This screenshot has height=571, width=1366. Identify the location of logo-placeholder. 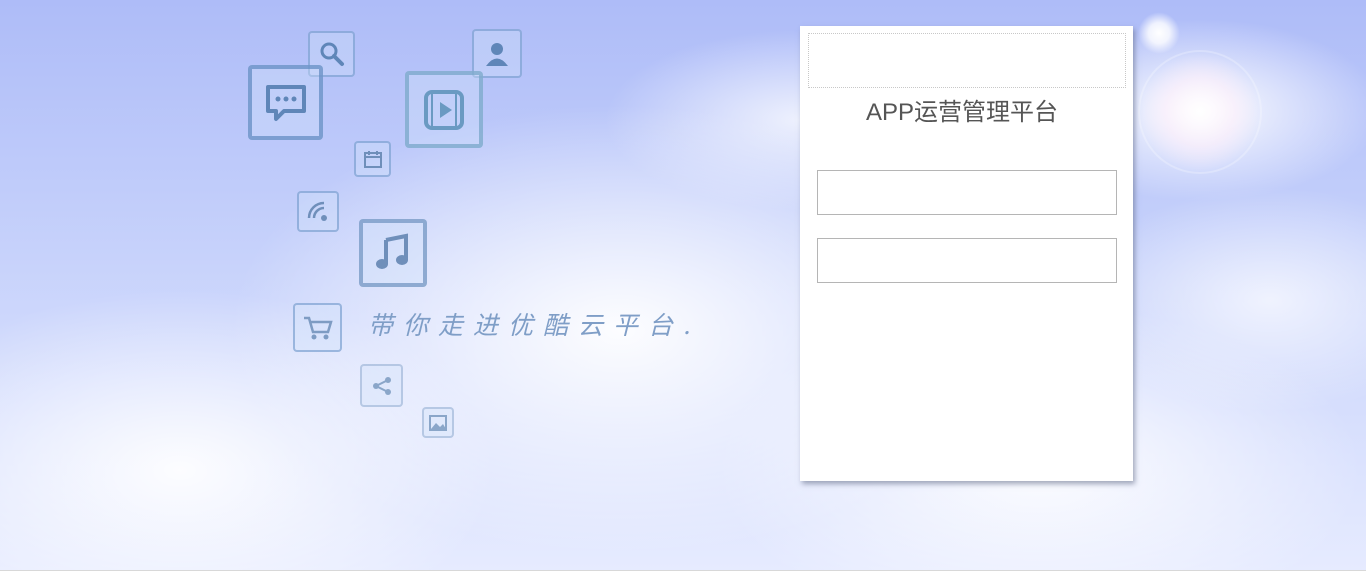
(967, 60).